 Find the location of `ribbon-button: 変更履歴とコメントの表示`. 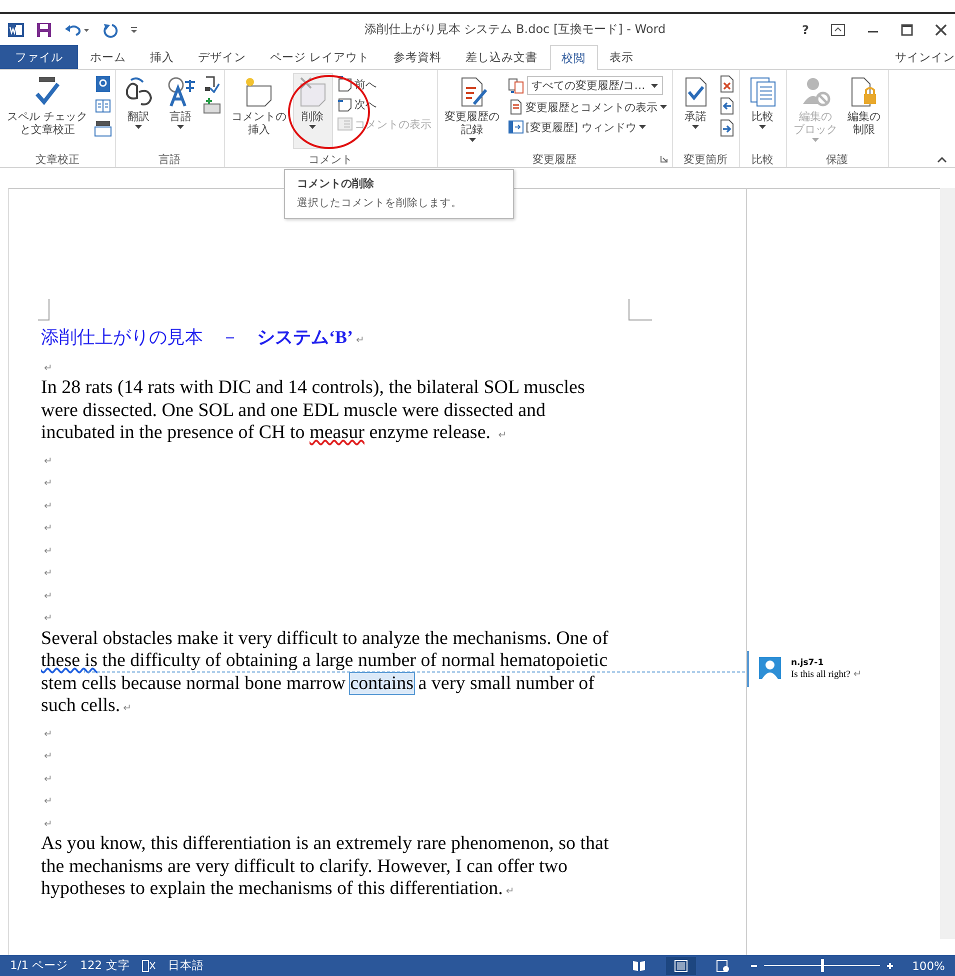

ribbon-button: 変更履歴とコメントの表示 is located at coordinates (587, 107).